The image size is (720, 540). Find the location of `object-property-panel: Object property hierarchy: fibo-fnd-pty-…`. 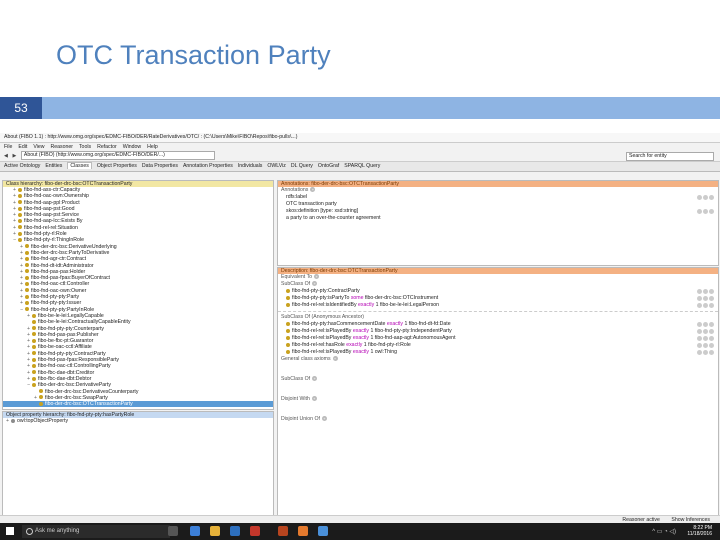

object-property-panel: Object property hierarchy: fibo-fnd-pty-… is located at coordinates (138, 463).